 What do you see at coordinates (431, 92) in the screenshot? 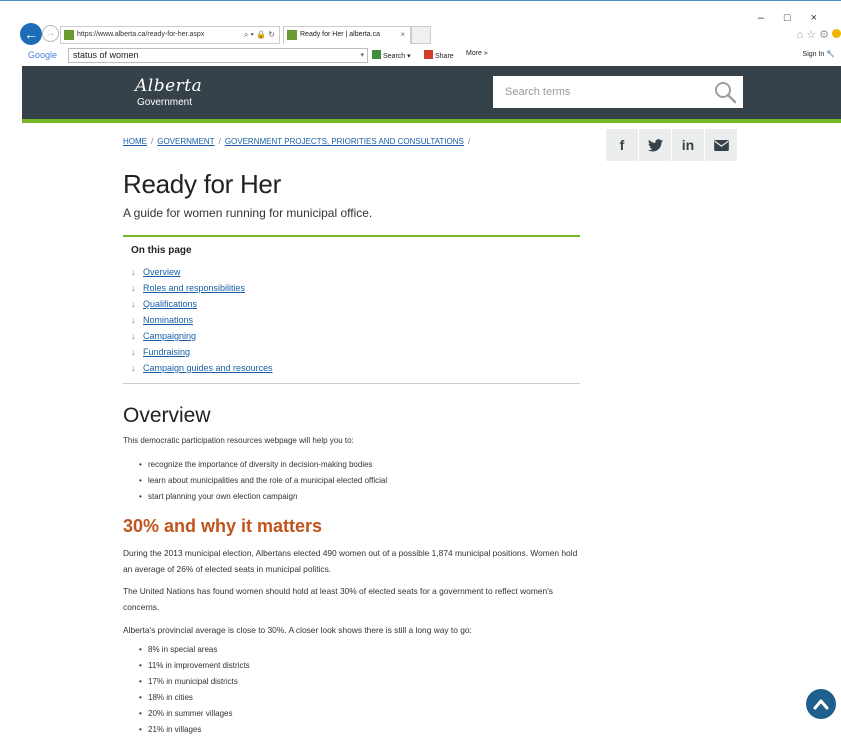
I see `site-header: Alberta Government` at bounding box center [431, 92].